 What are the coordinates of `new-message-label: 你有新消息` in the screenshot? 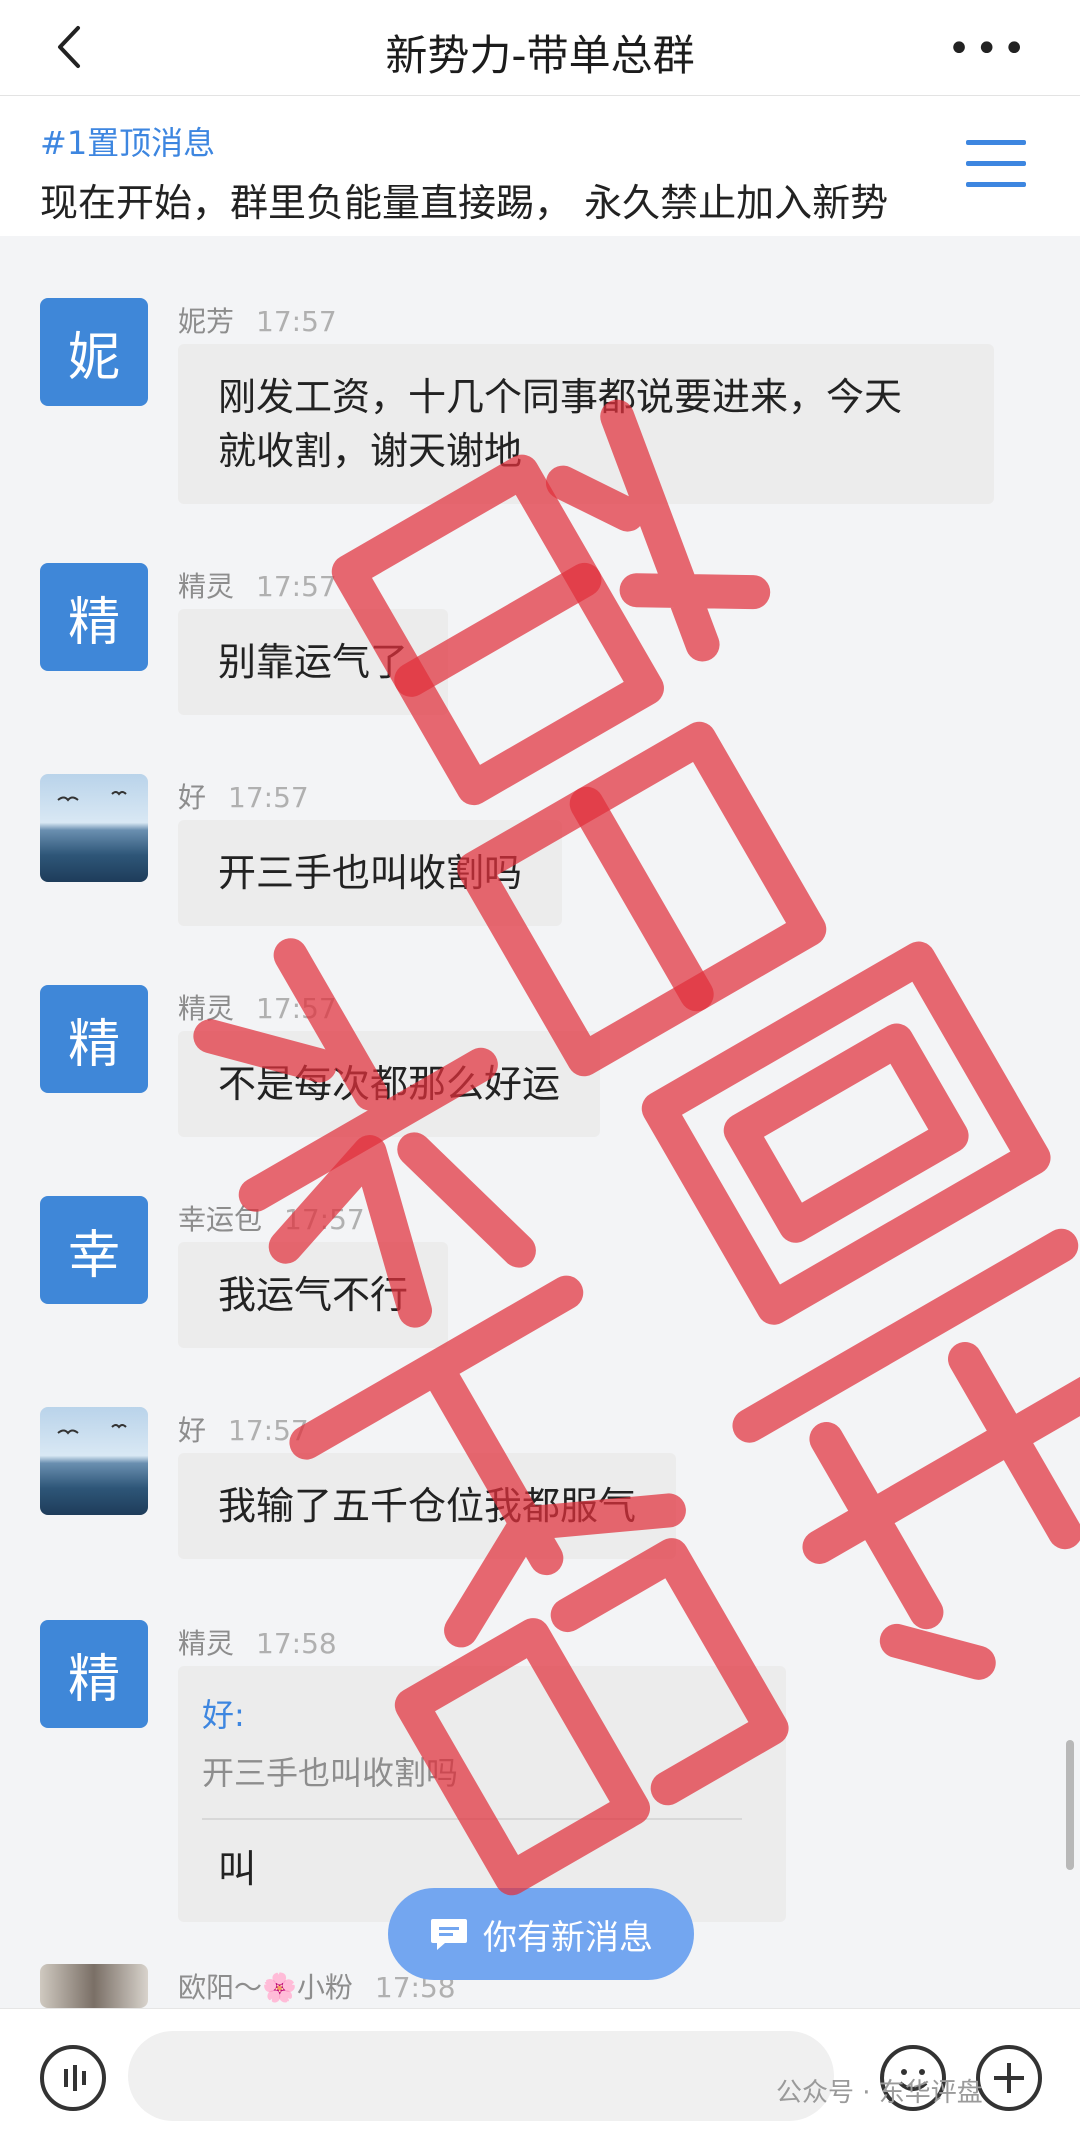 It's located at (568, 1937).